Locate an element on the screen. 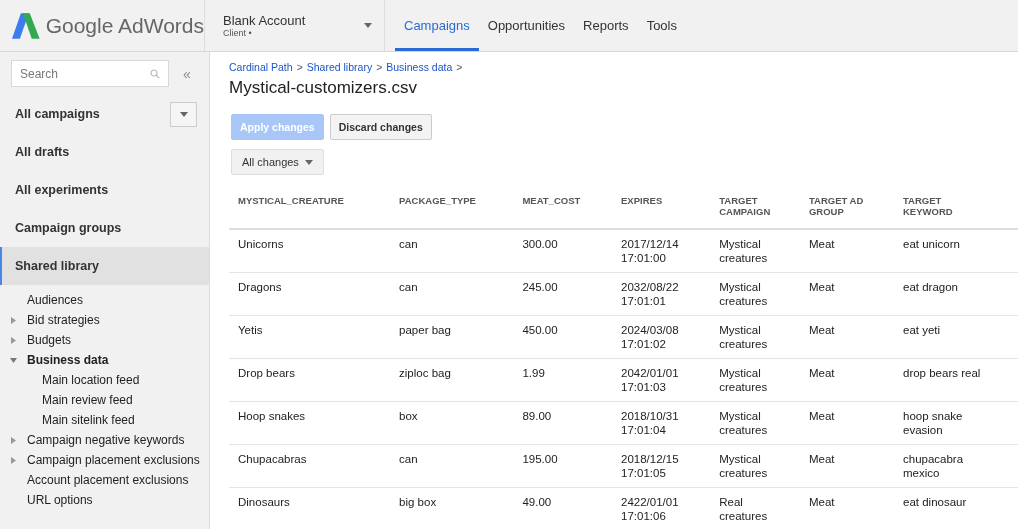  breadcrumb-link: Shared library is located at coordinates (339, 67).